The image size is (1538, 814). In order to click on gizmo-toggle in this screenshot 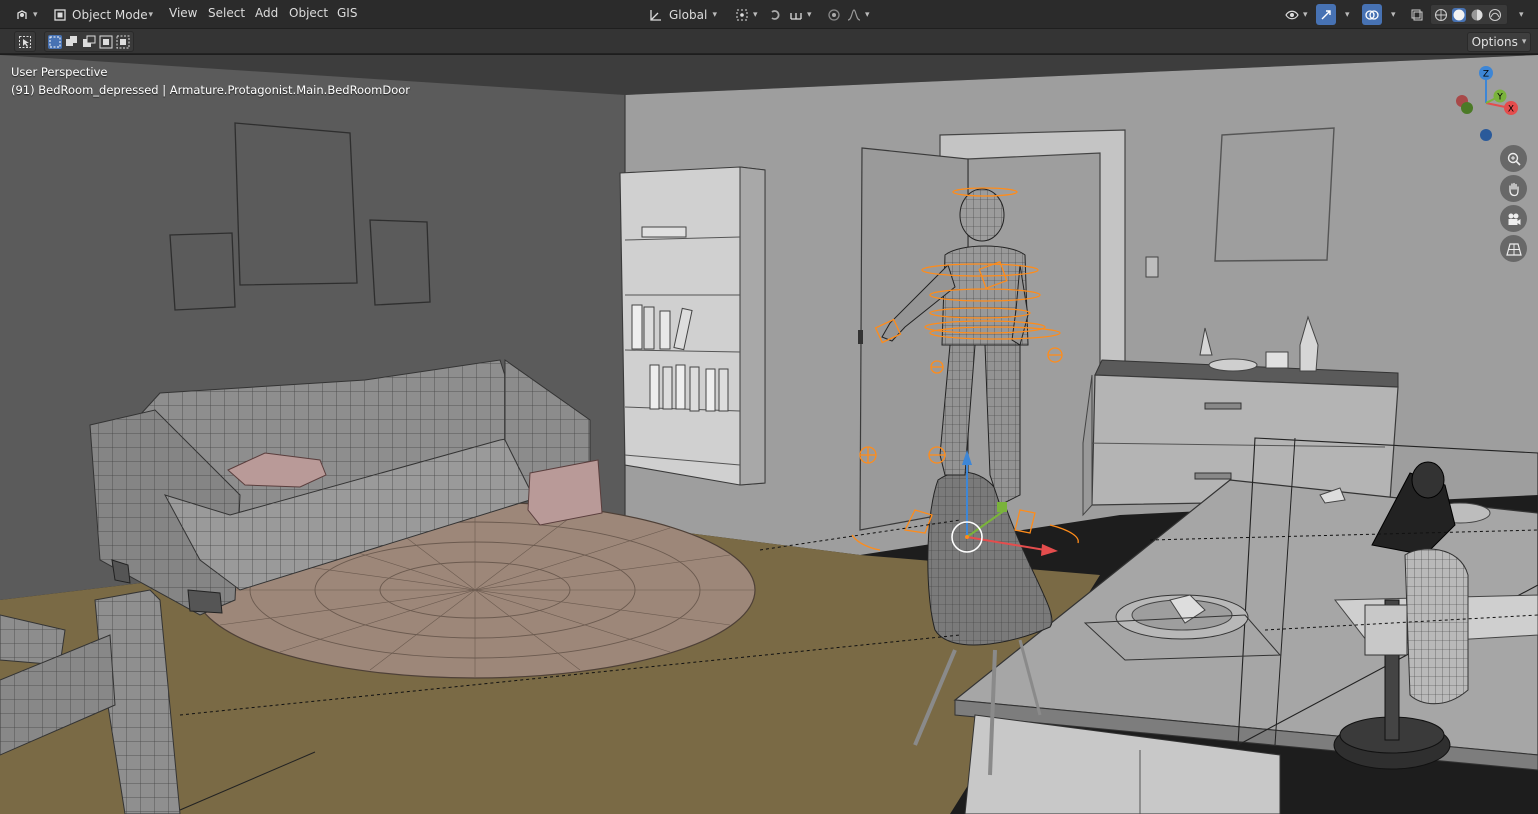, I will do `click(1326, 14)`.